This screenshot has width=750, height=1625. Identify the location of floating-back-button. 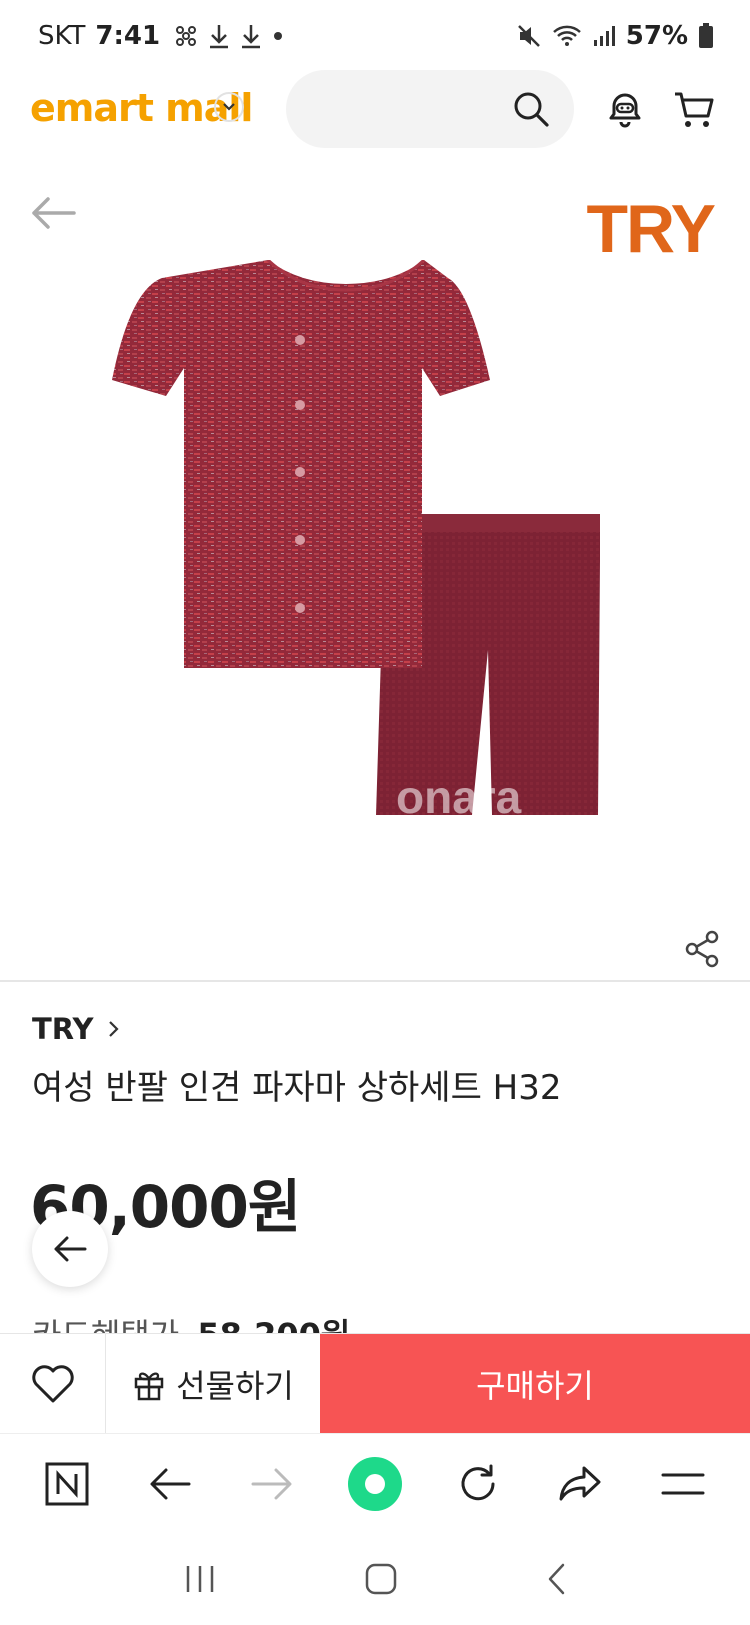
(70, 1249).